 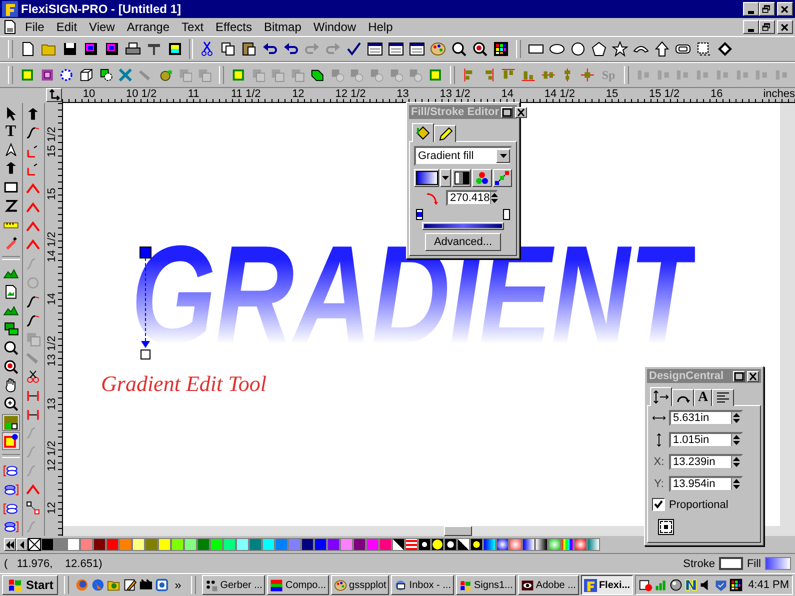 What do you see at coordinates (472, 198) in the screenshot?
I see `angle-field: 270.418` at bounding box center [472, 198].